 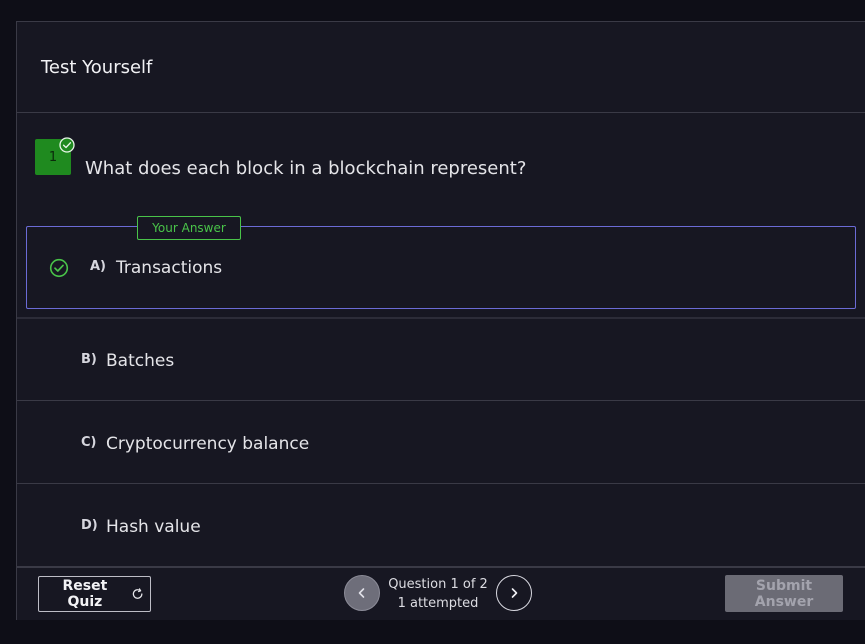 I want to click on previous-question-button, so click(x=362, y=593).